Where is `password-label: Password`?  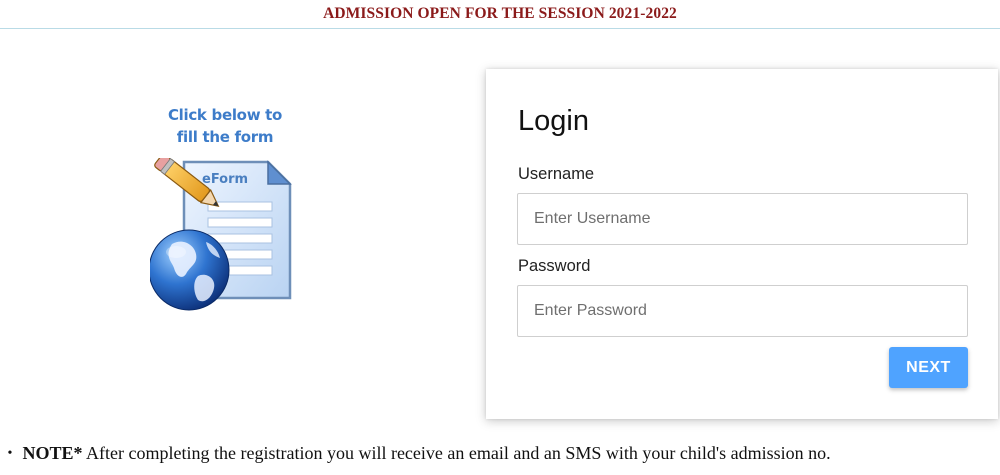
password-label: Password is located at coordinates (554, 266).